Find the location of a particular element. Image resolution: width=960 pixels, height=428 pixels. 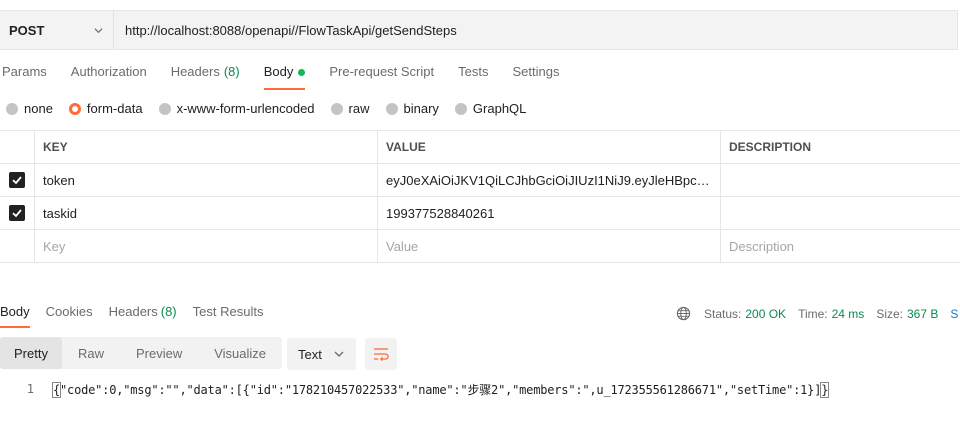

tab-label: Settings is located at coordinates (536, 71).